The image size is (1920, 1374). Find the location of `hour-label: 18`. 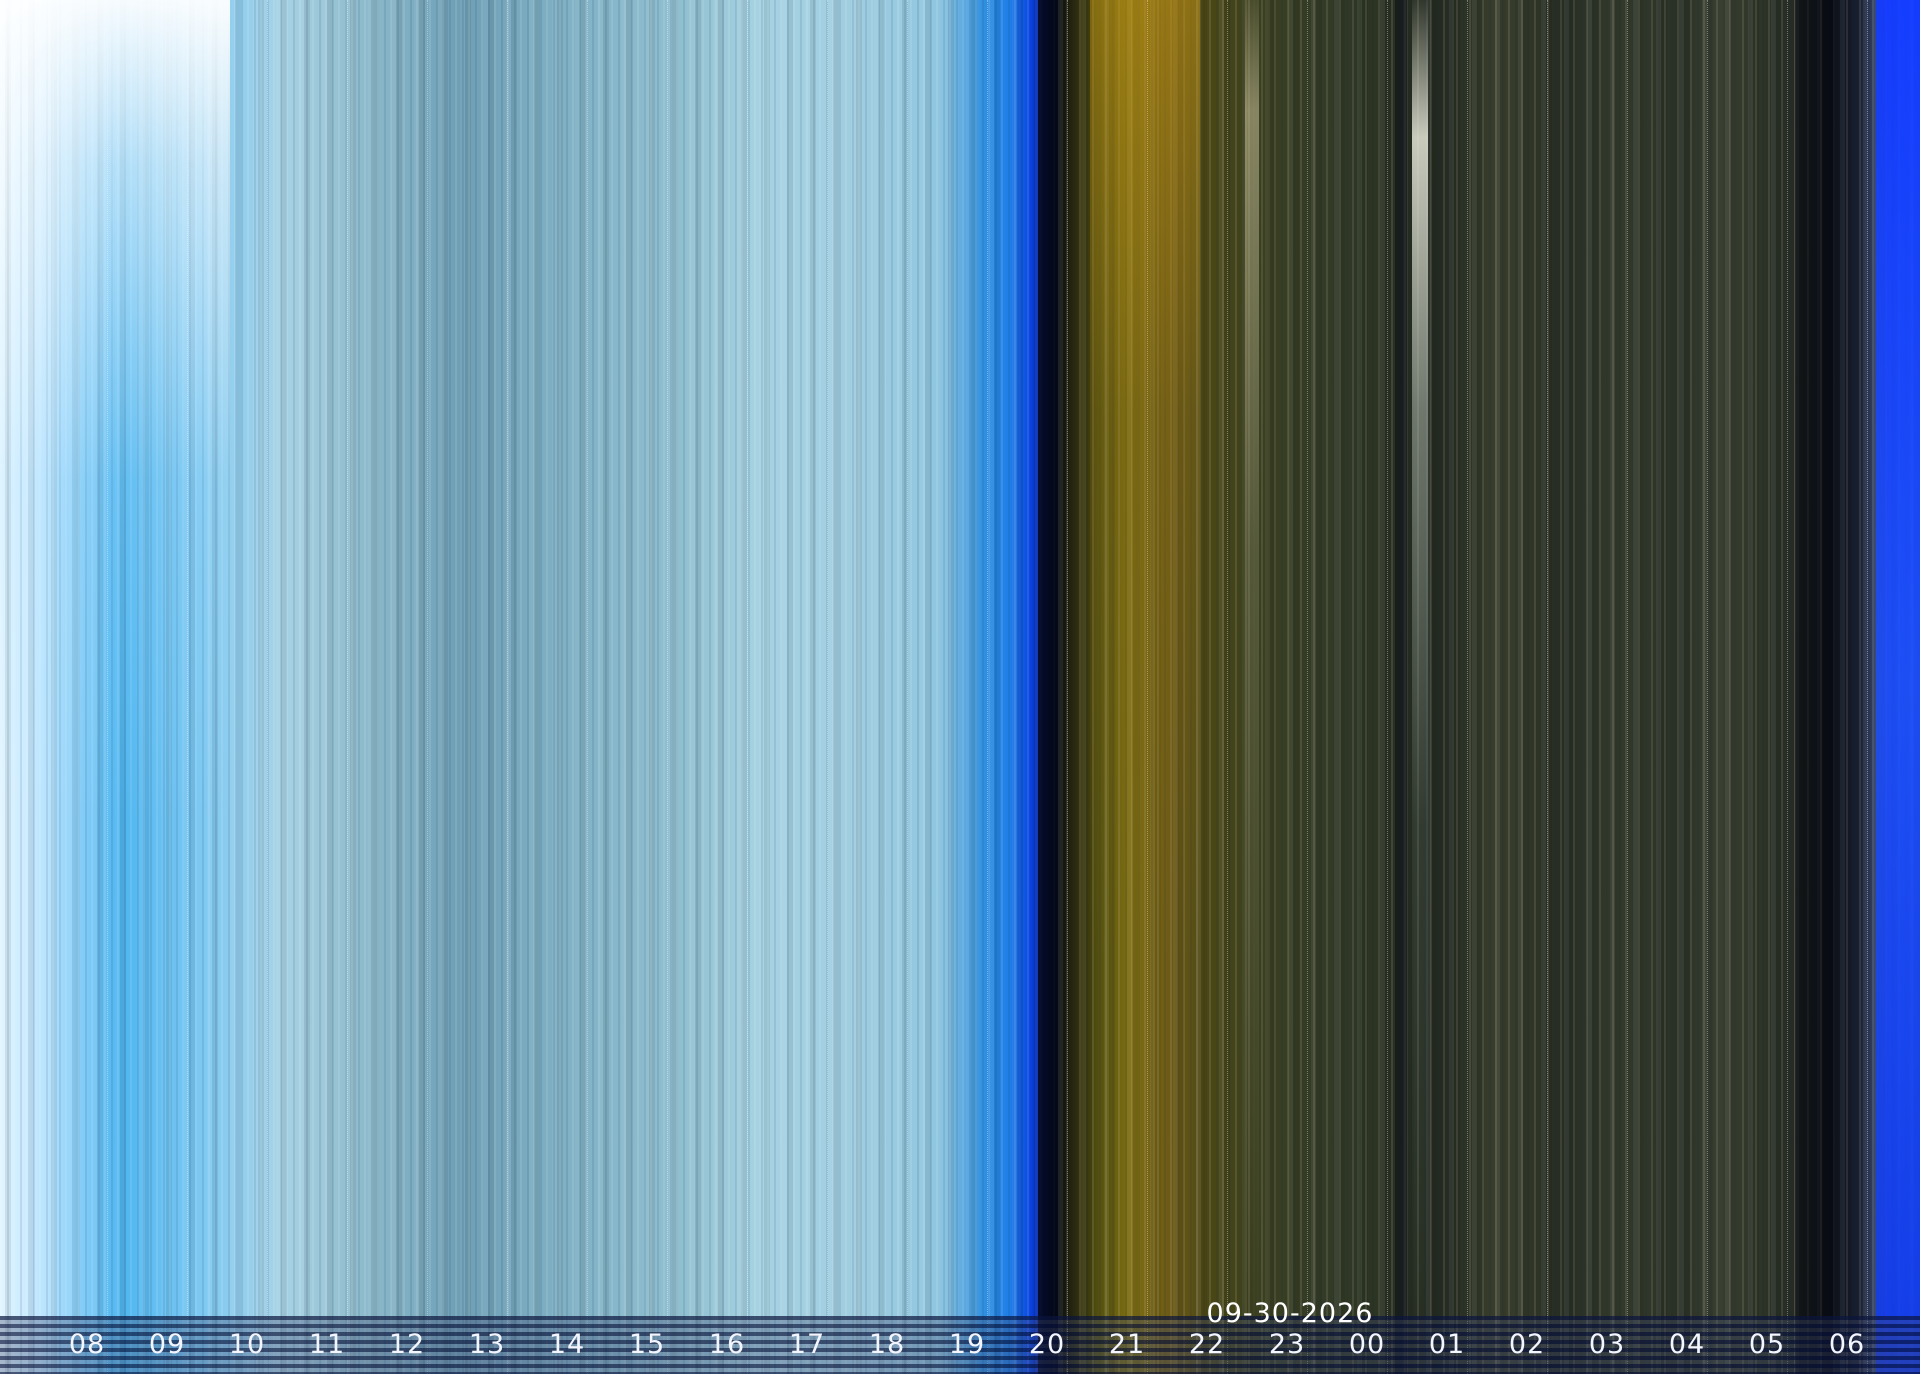

hour-label: 18 is located at coordinates (887, 1344).